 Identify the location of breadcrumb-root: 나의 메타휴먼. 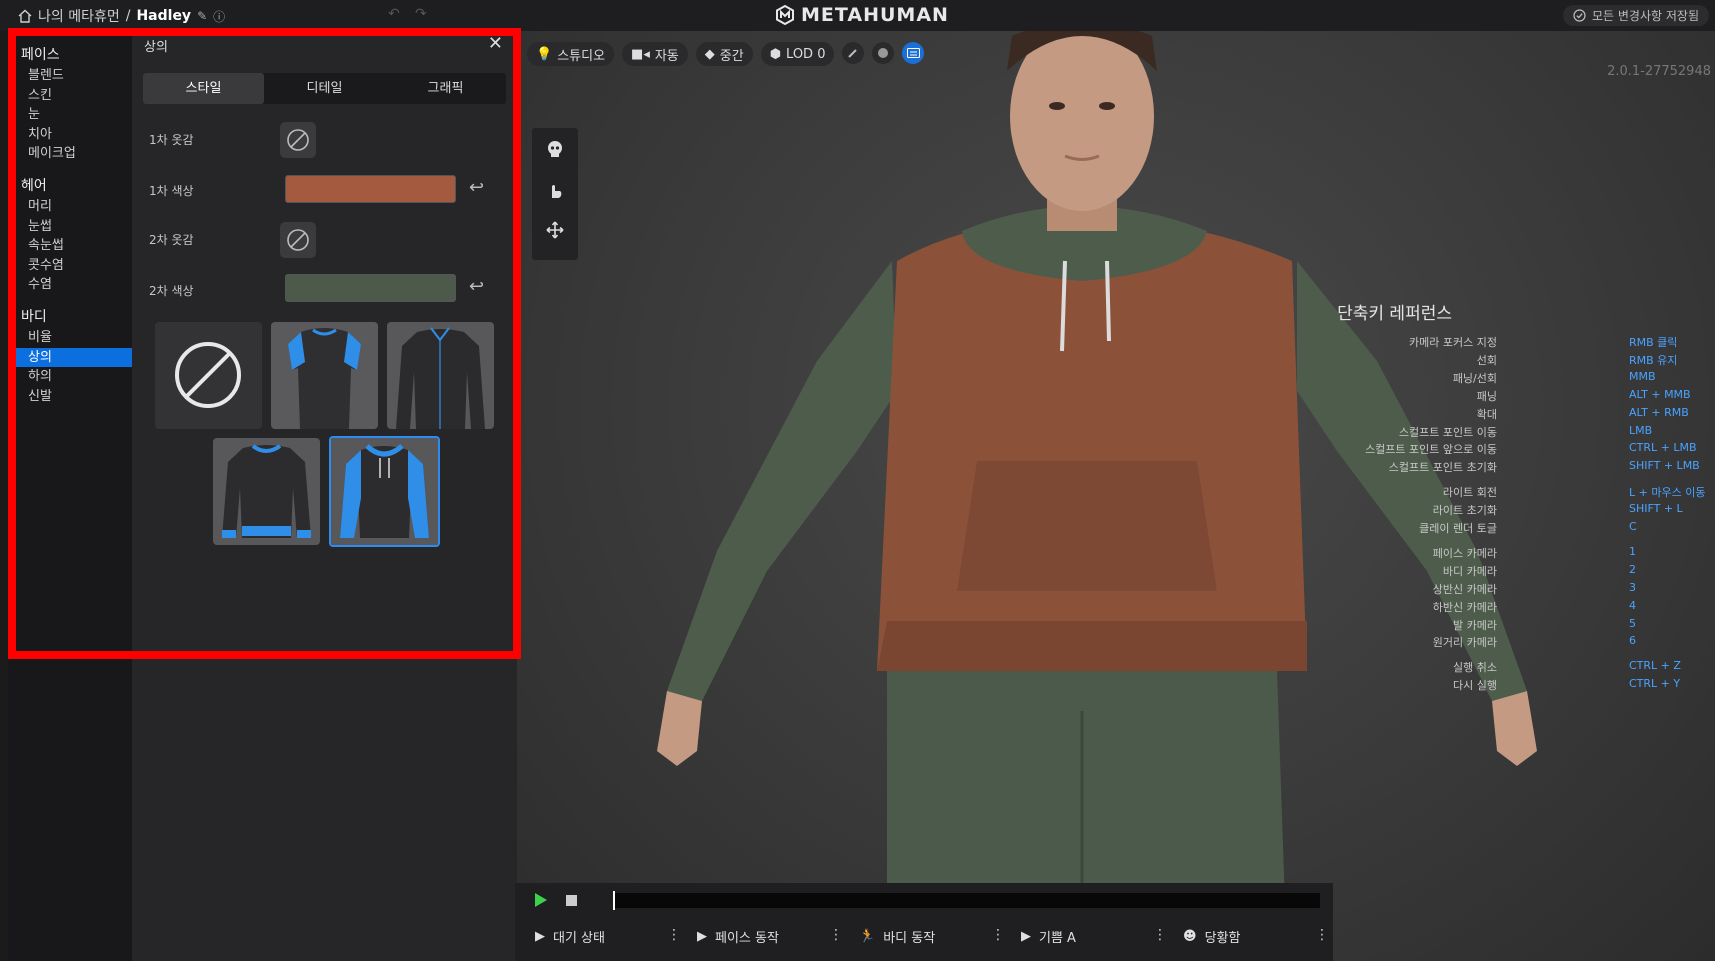
(79, 16).